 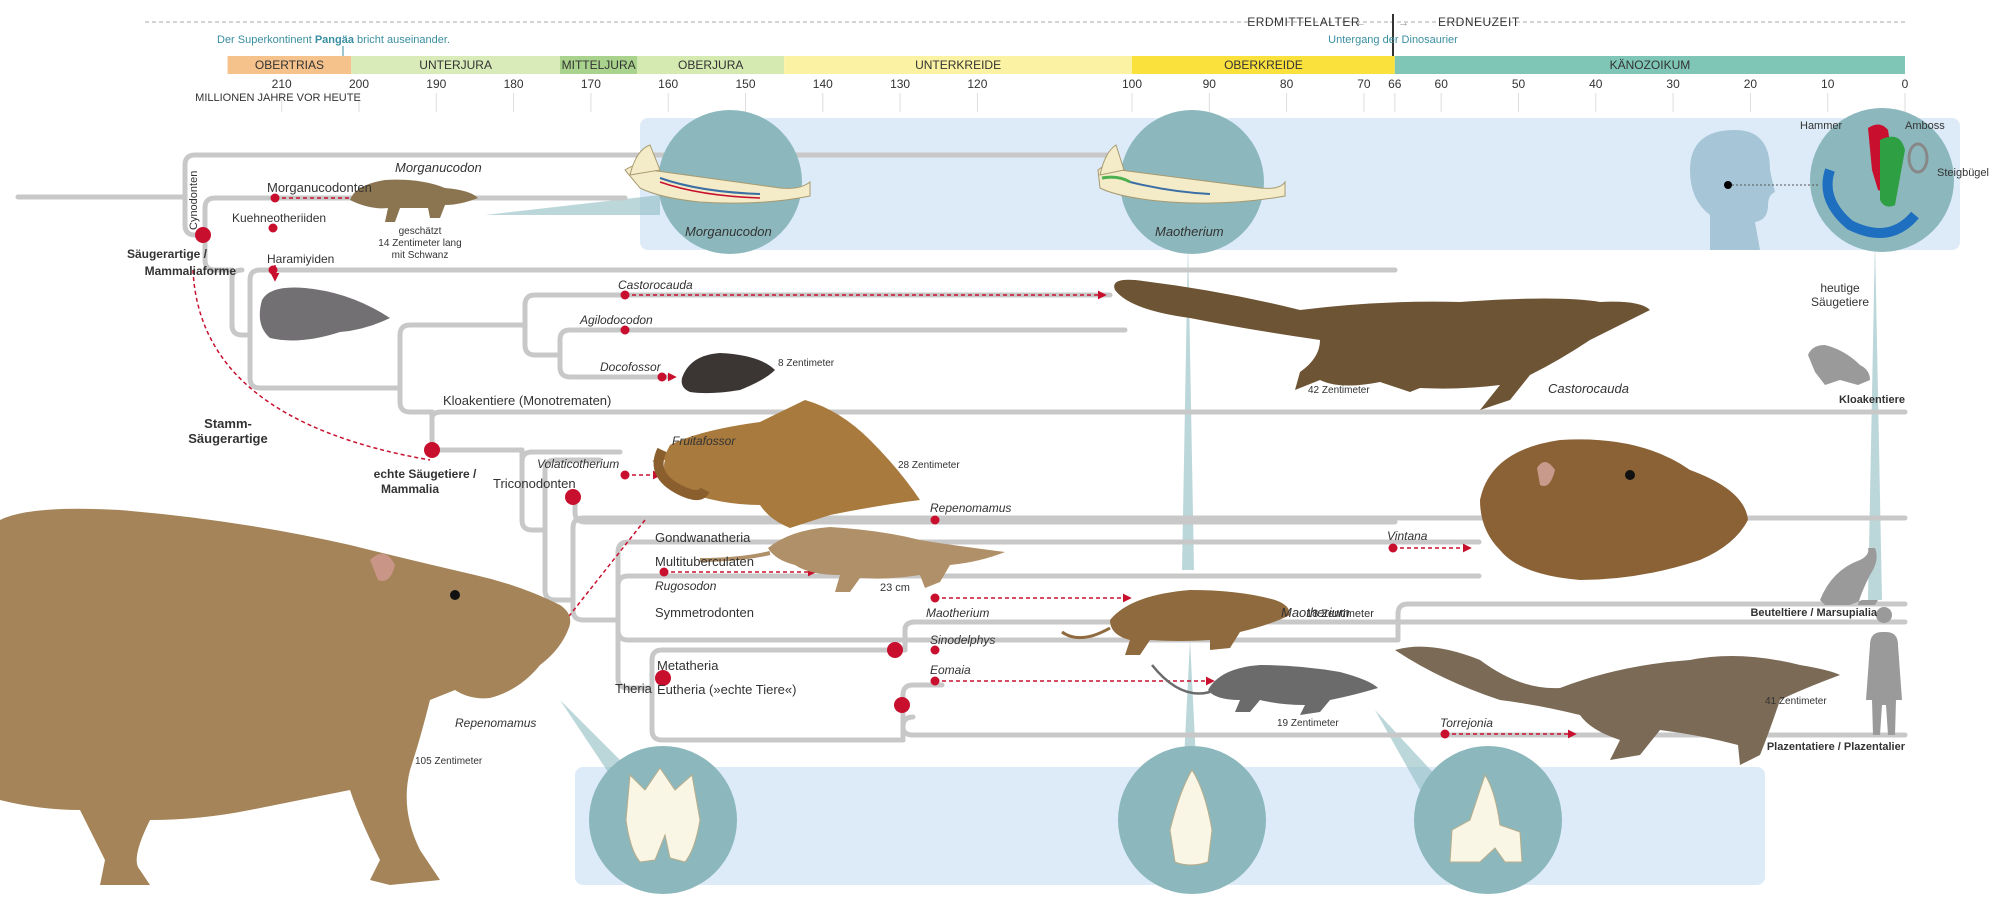 I want to click on tick-label-4: 170, so click(x=591, y=84).